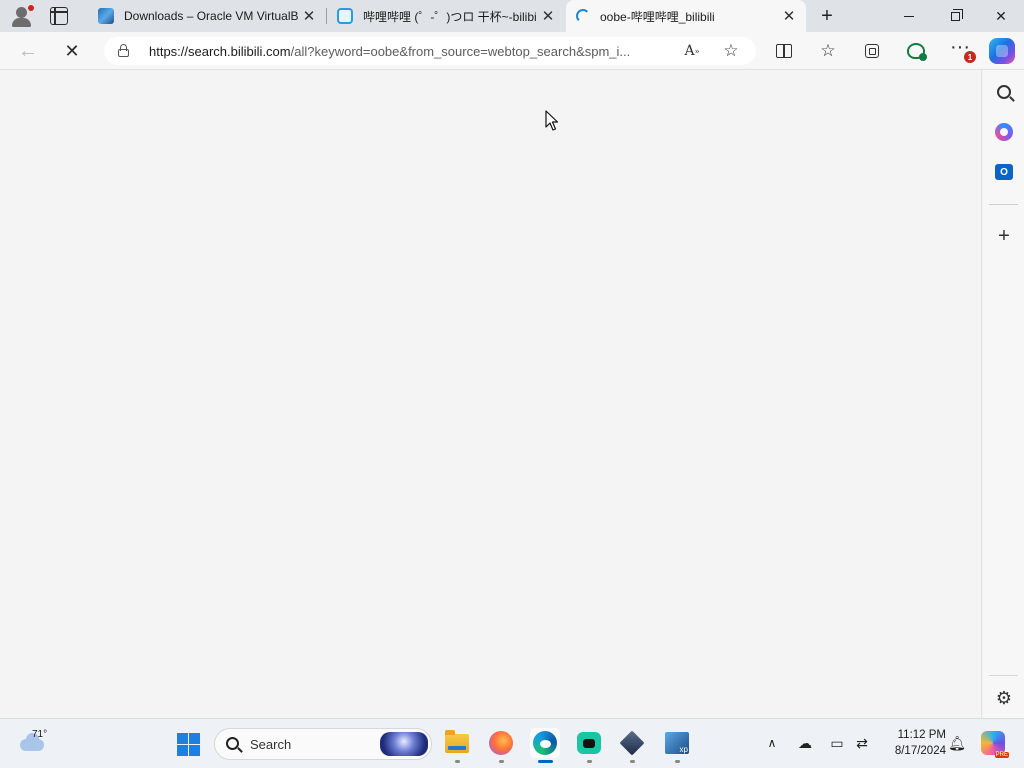 The image size is (1024, 768). I want to click on taskbar-edge, so click(545, 745).